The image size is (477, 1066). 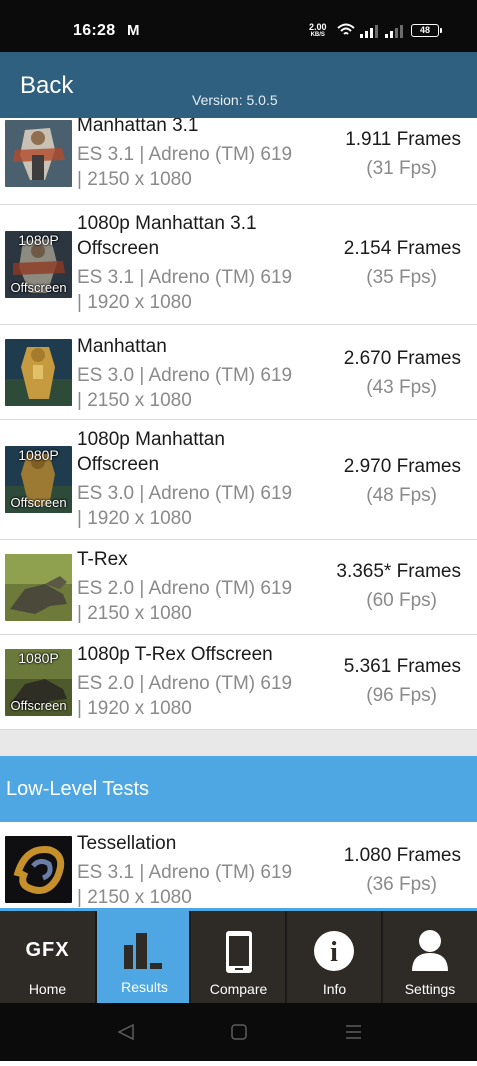 I want to click on network-speed-value: 2.00, so click(x=318, y=27).